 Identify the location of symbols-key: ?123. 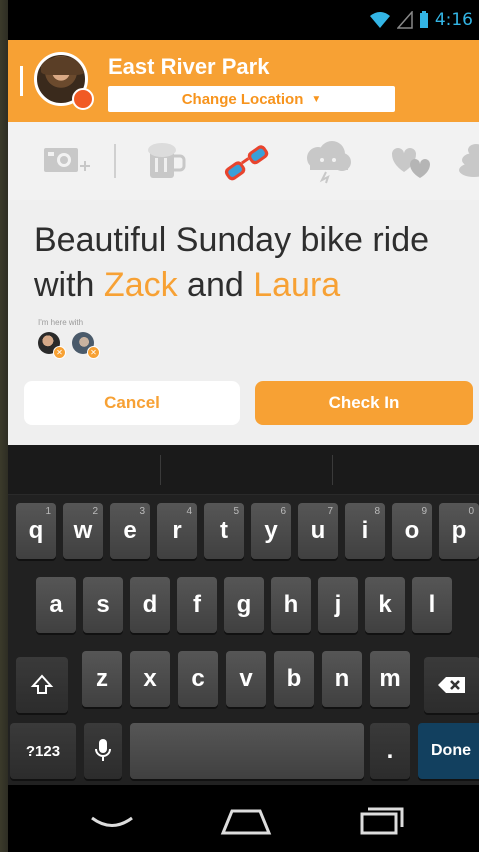
(43, 751).